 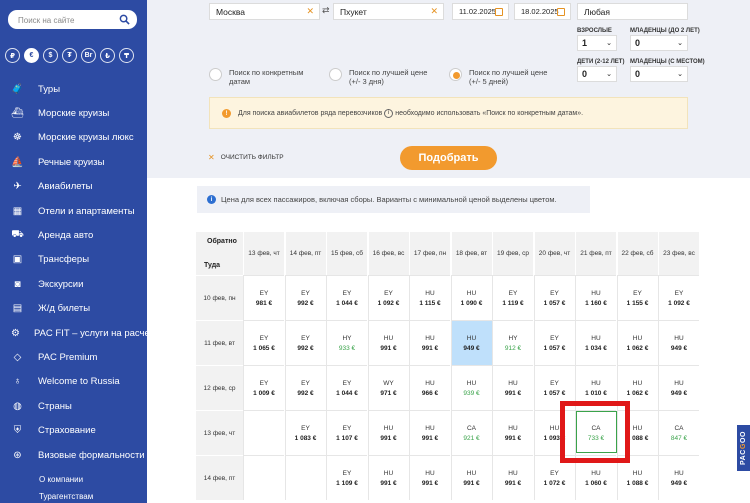 I want to click on sidebar-item-river-cruises: ⛵ Речные круизы, so click(x=73, y=162).